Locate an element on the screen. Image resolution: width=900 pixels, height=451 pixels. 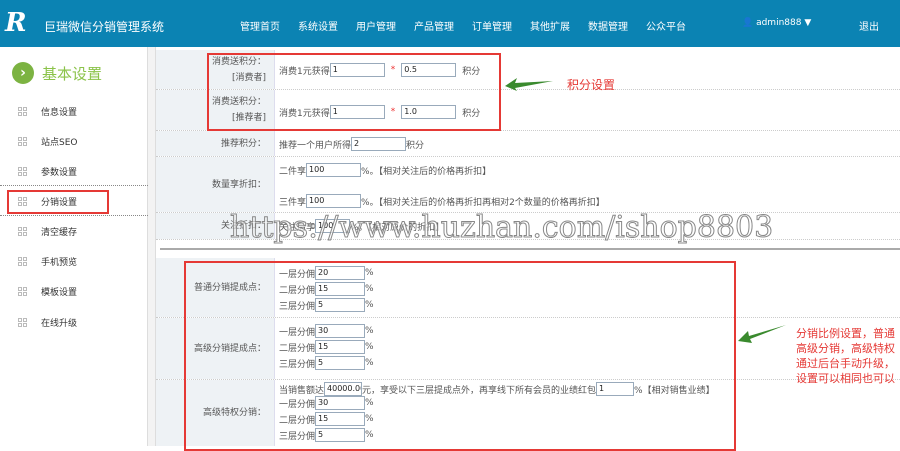
nav-system: 系统设置 is located at coordinates (318, 25).